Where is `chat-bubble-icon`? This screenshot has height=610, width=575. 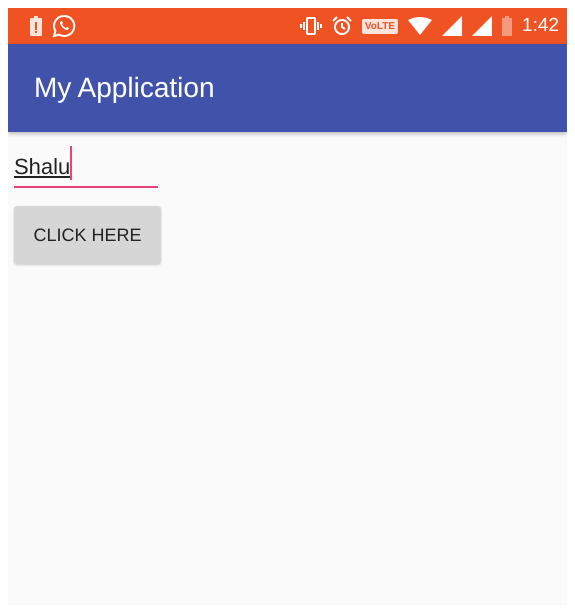
chat-bubble-icon is located at coordinates (64, 26).